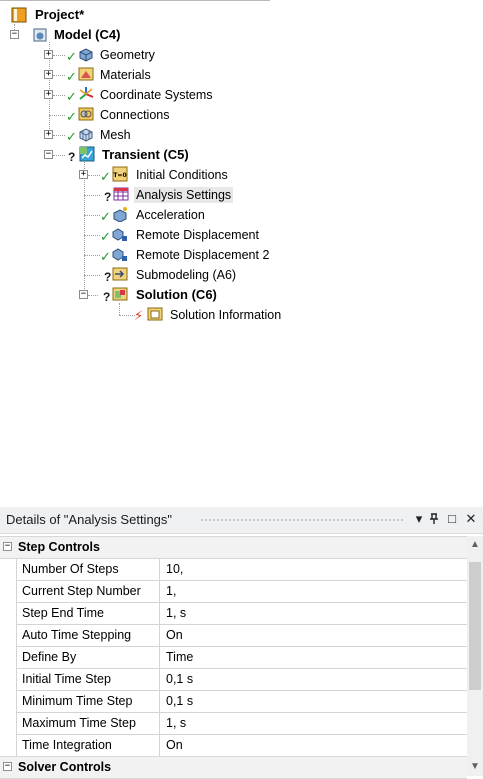 The height and width of the screenshot is (779, 483). I want to click on tree-label: Acceleration, so click(170, 215).